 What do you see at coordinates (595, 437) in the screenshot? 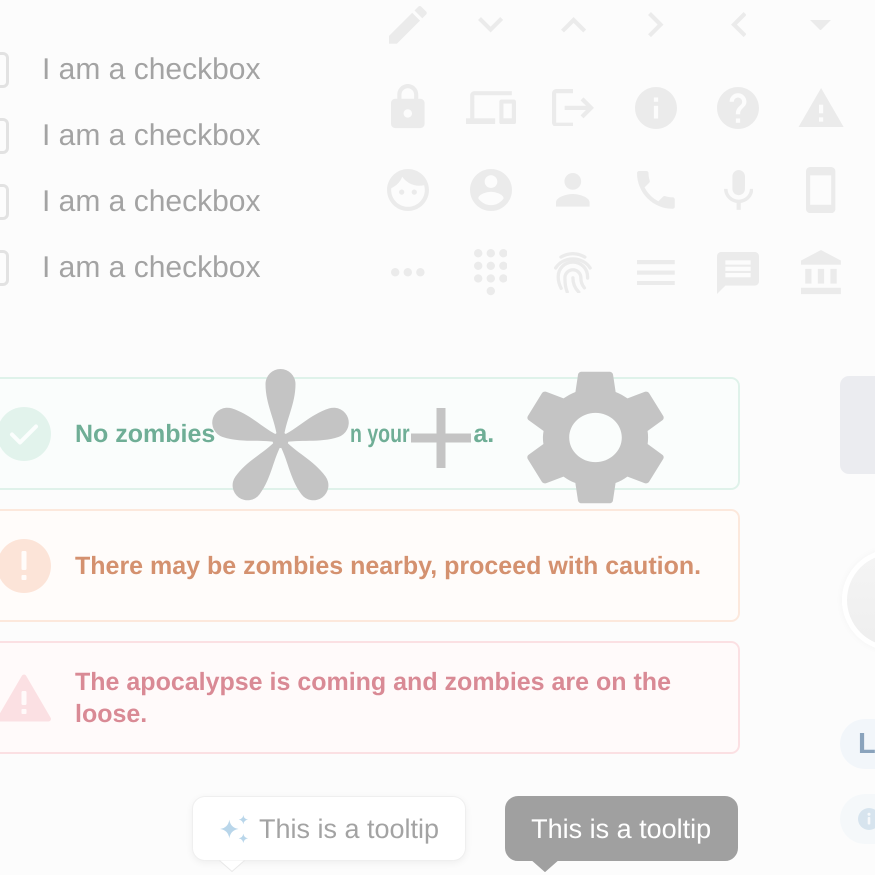
I see `gear-icon` at bounding box center [595, 437].